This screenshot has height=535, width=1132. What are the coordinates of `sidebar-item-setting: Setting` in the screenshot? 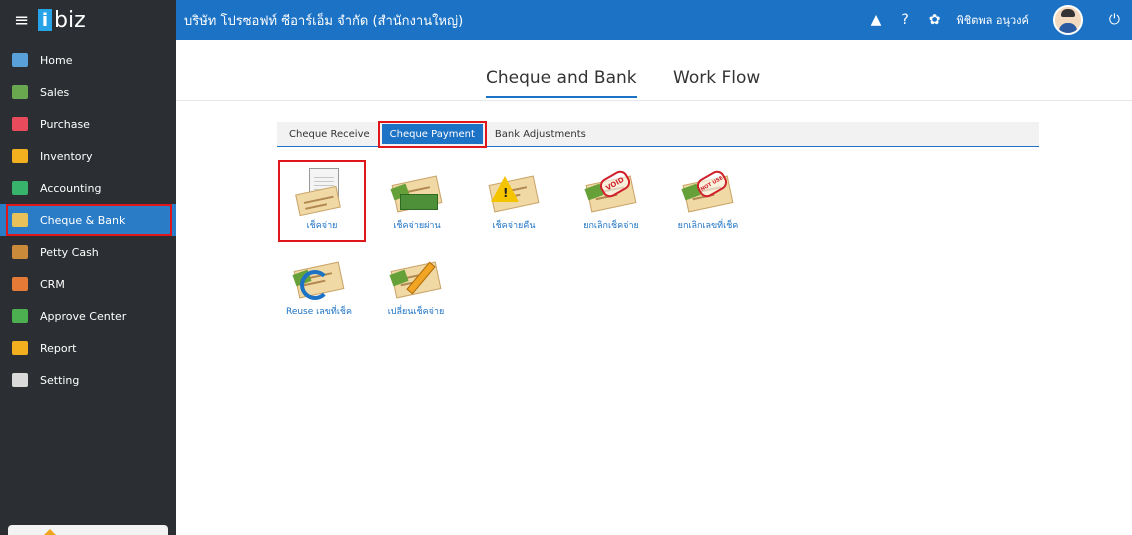 It's located at (88, 380).